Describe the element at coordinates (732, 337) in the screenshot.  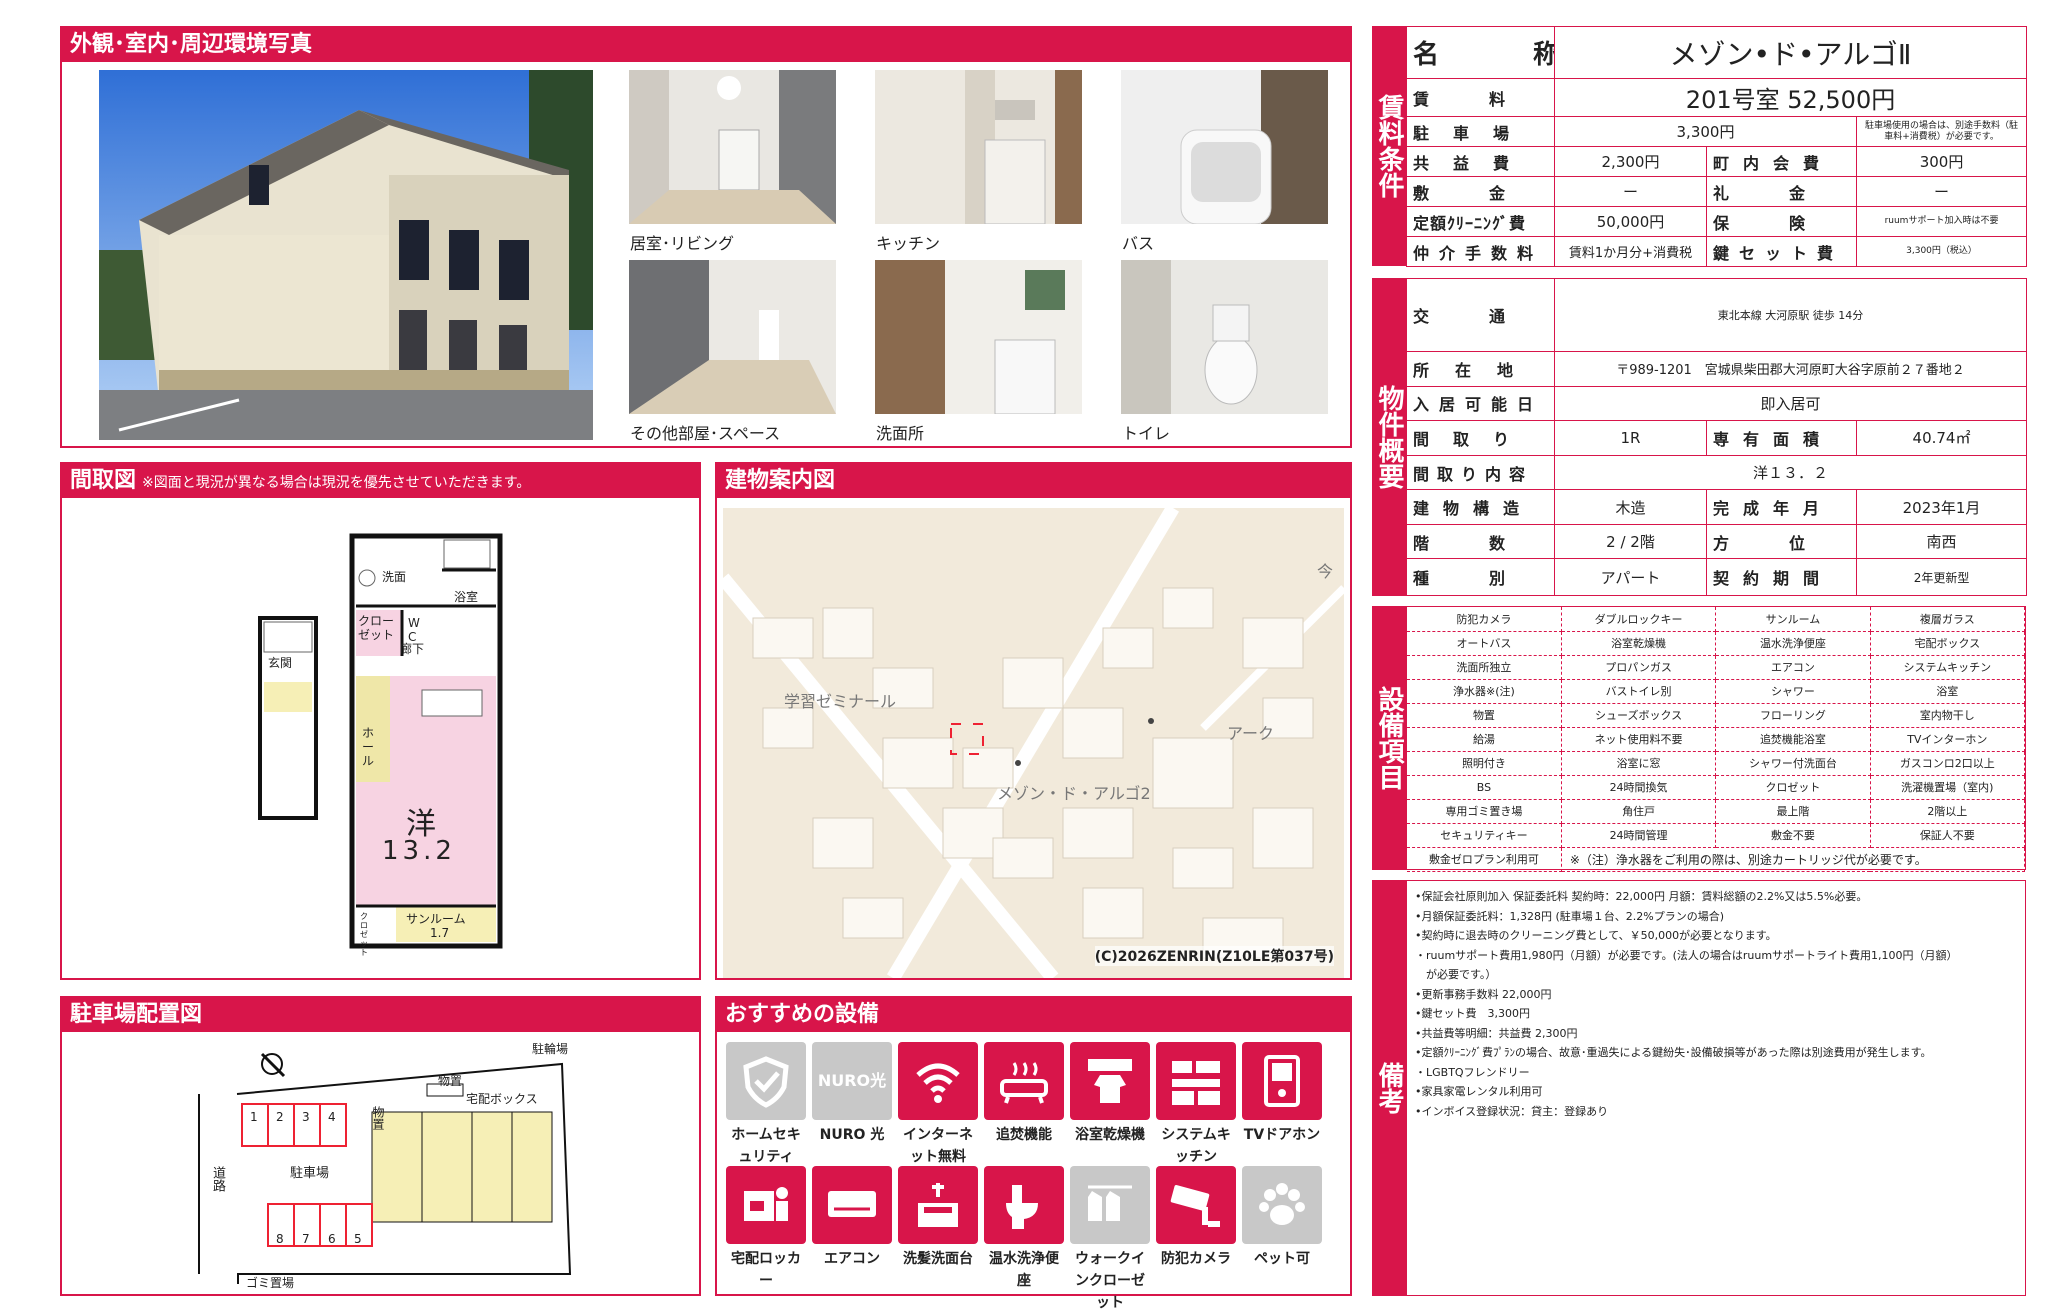
I see `other-room-photo` at that location.